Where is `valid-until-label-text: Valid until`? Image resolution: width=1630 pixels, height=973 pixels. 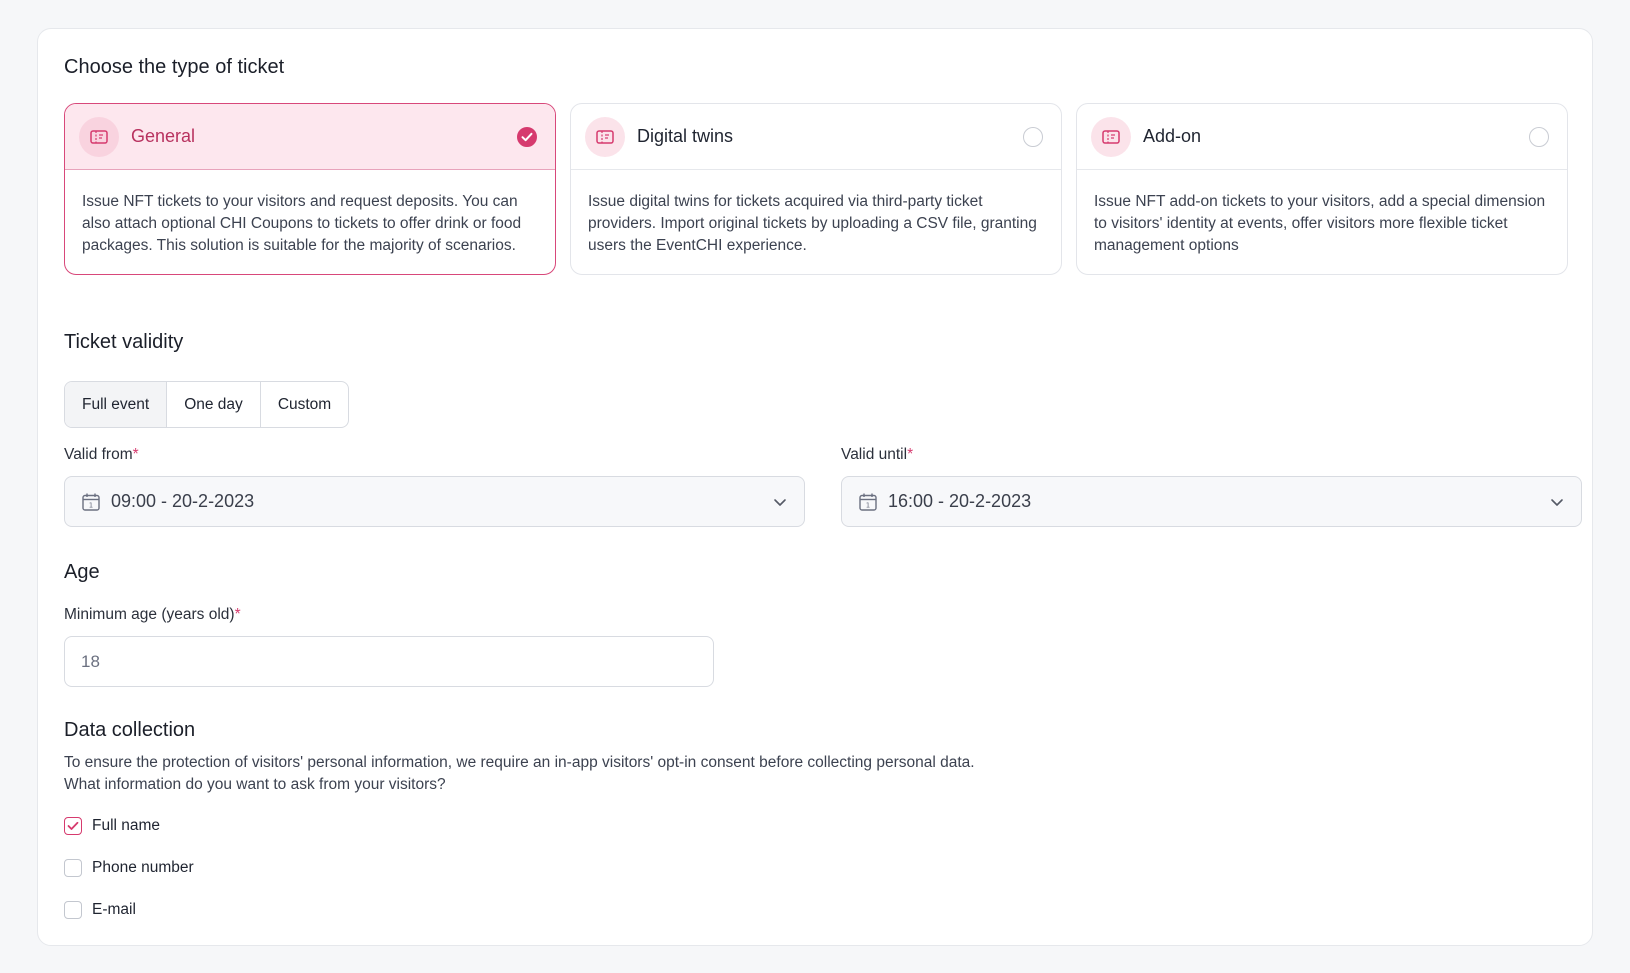
valid-until-label-text: Valid until is located at coordinates (874, 454).